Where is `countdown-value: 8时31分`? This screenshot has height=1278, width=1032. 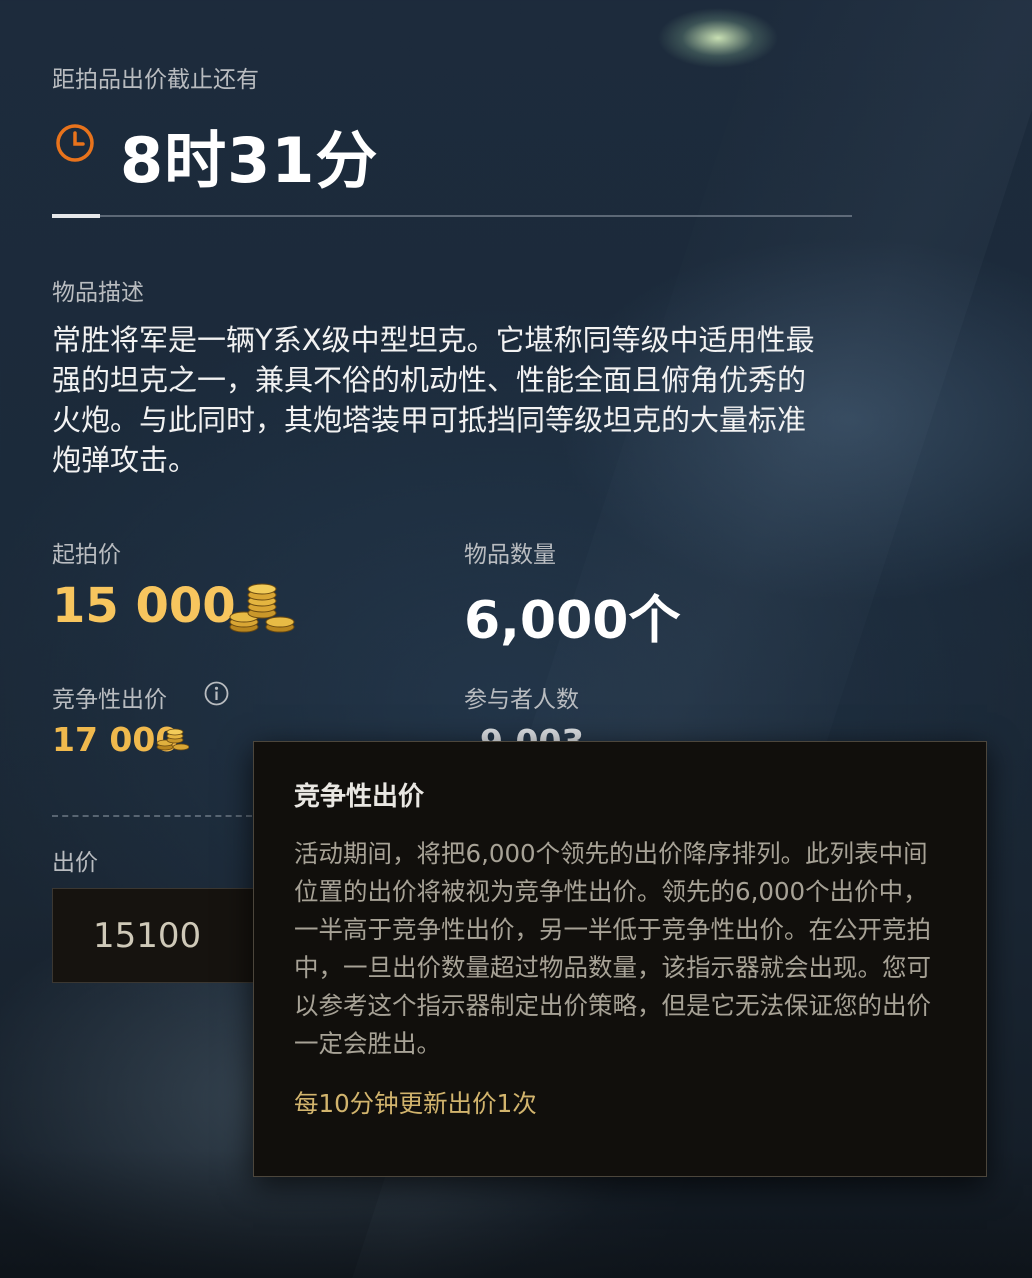
countdown-value: 8时31分 is located at coordinates (249, 160).